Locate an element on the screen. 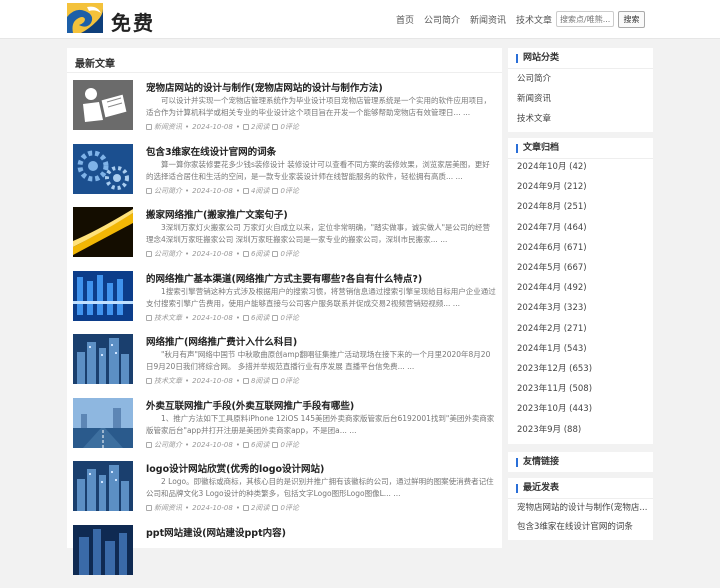 This screenshot has width=720, height=588. archive-link: 2023年9月 (88) is located at coordinates (582, 429).